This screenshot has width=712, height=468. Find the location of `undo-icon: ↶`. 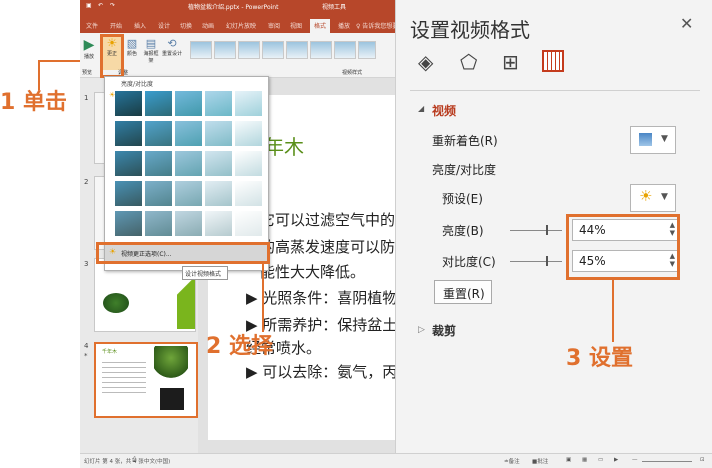

undo-icon: ↶ is located at coordinates (100, 5).